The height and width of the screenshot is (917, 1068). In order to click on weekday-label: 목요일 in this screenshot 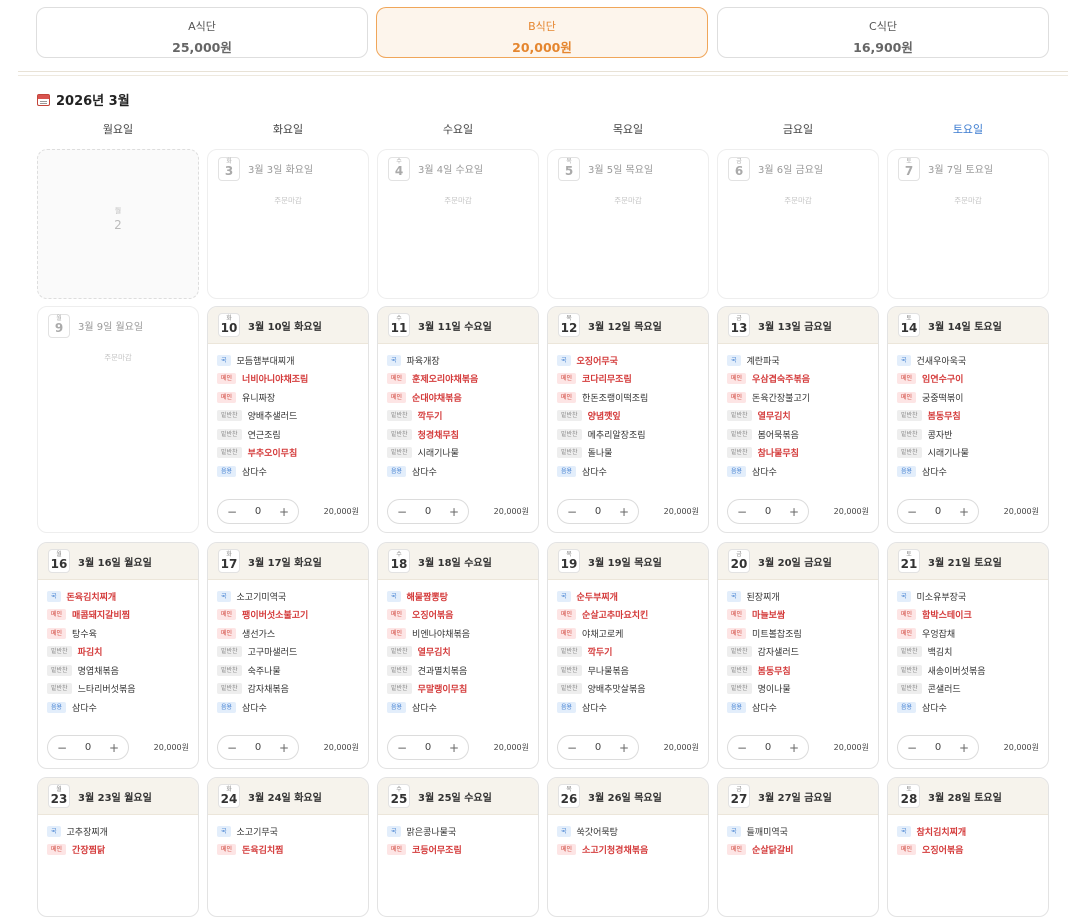, I will do `click(628, 129)`.